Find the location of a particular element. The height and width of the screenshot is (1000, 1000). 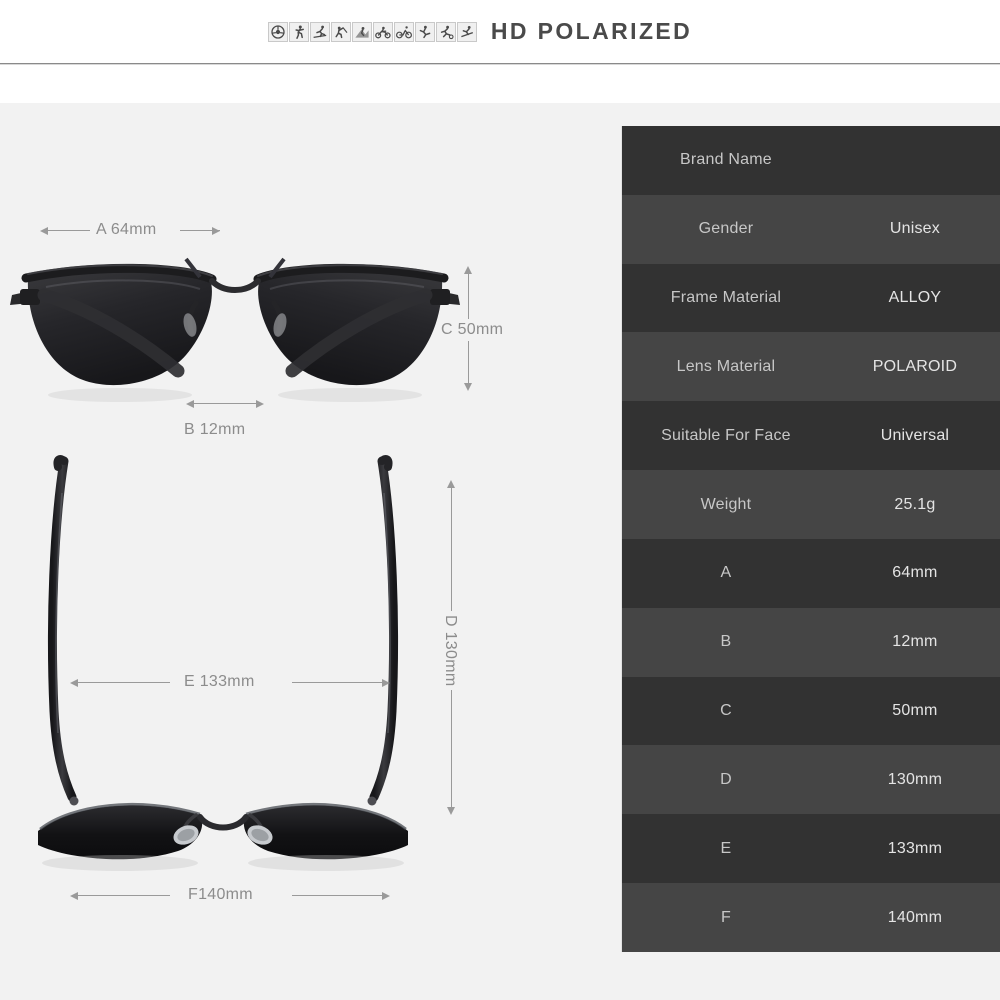

activity-icon-strip is located at coordinates (372, 31).